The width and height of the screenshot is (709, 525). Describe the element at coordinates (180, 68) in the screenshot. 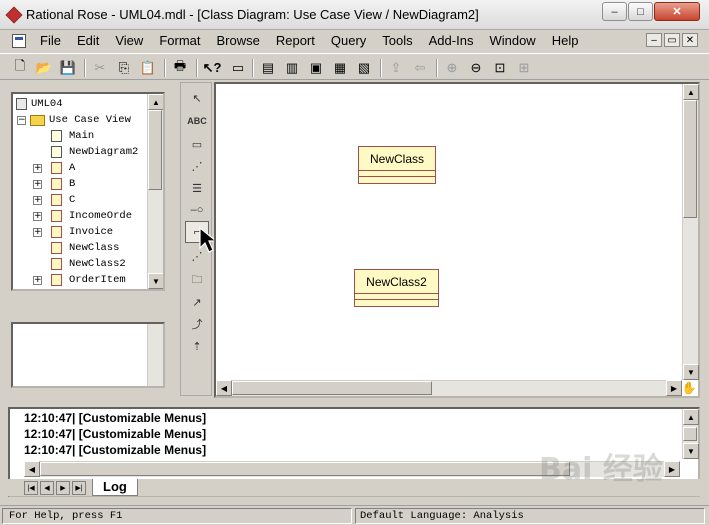

I see `print-icon: 🖶` at that location.